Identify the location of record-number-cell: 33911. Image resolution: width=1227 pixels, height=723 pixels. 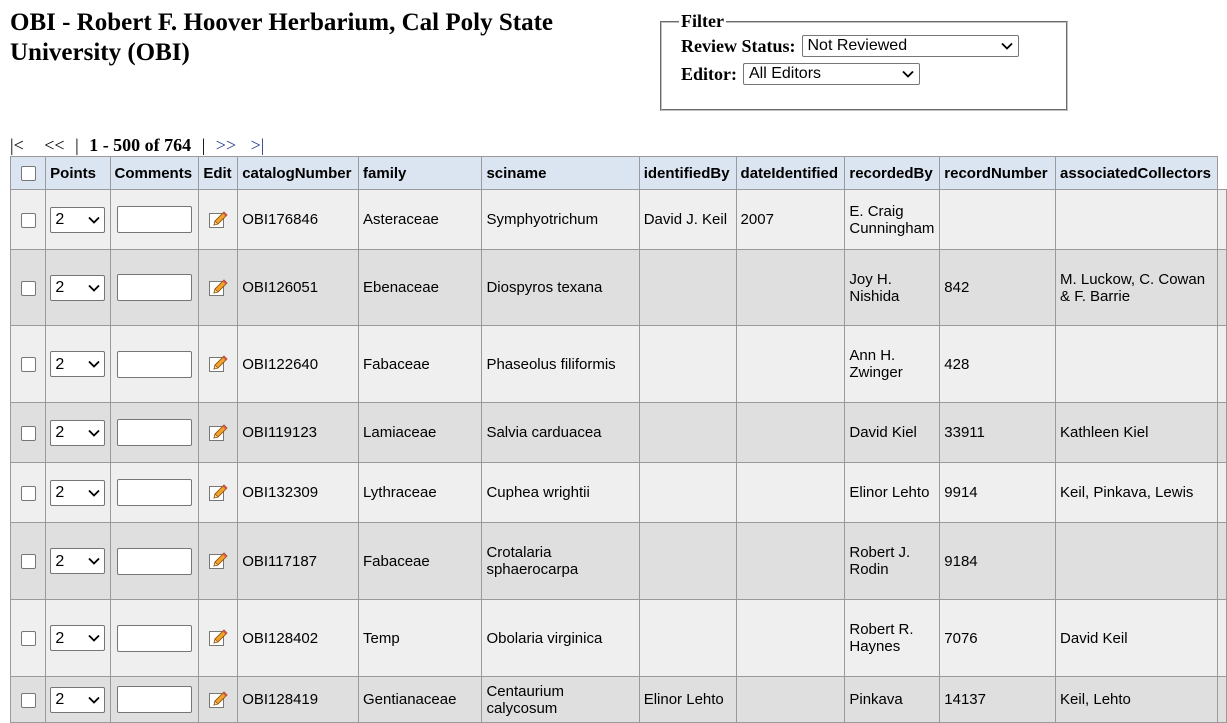
(998, 432).